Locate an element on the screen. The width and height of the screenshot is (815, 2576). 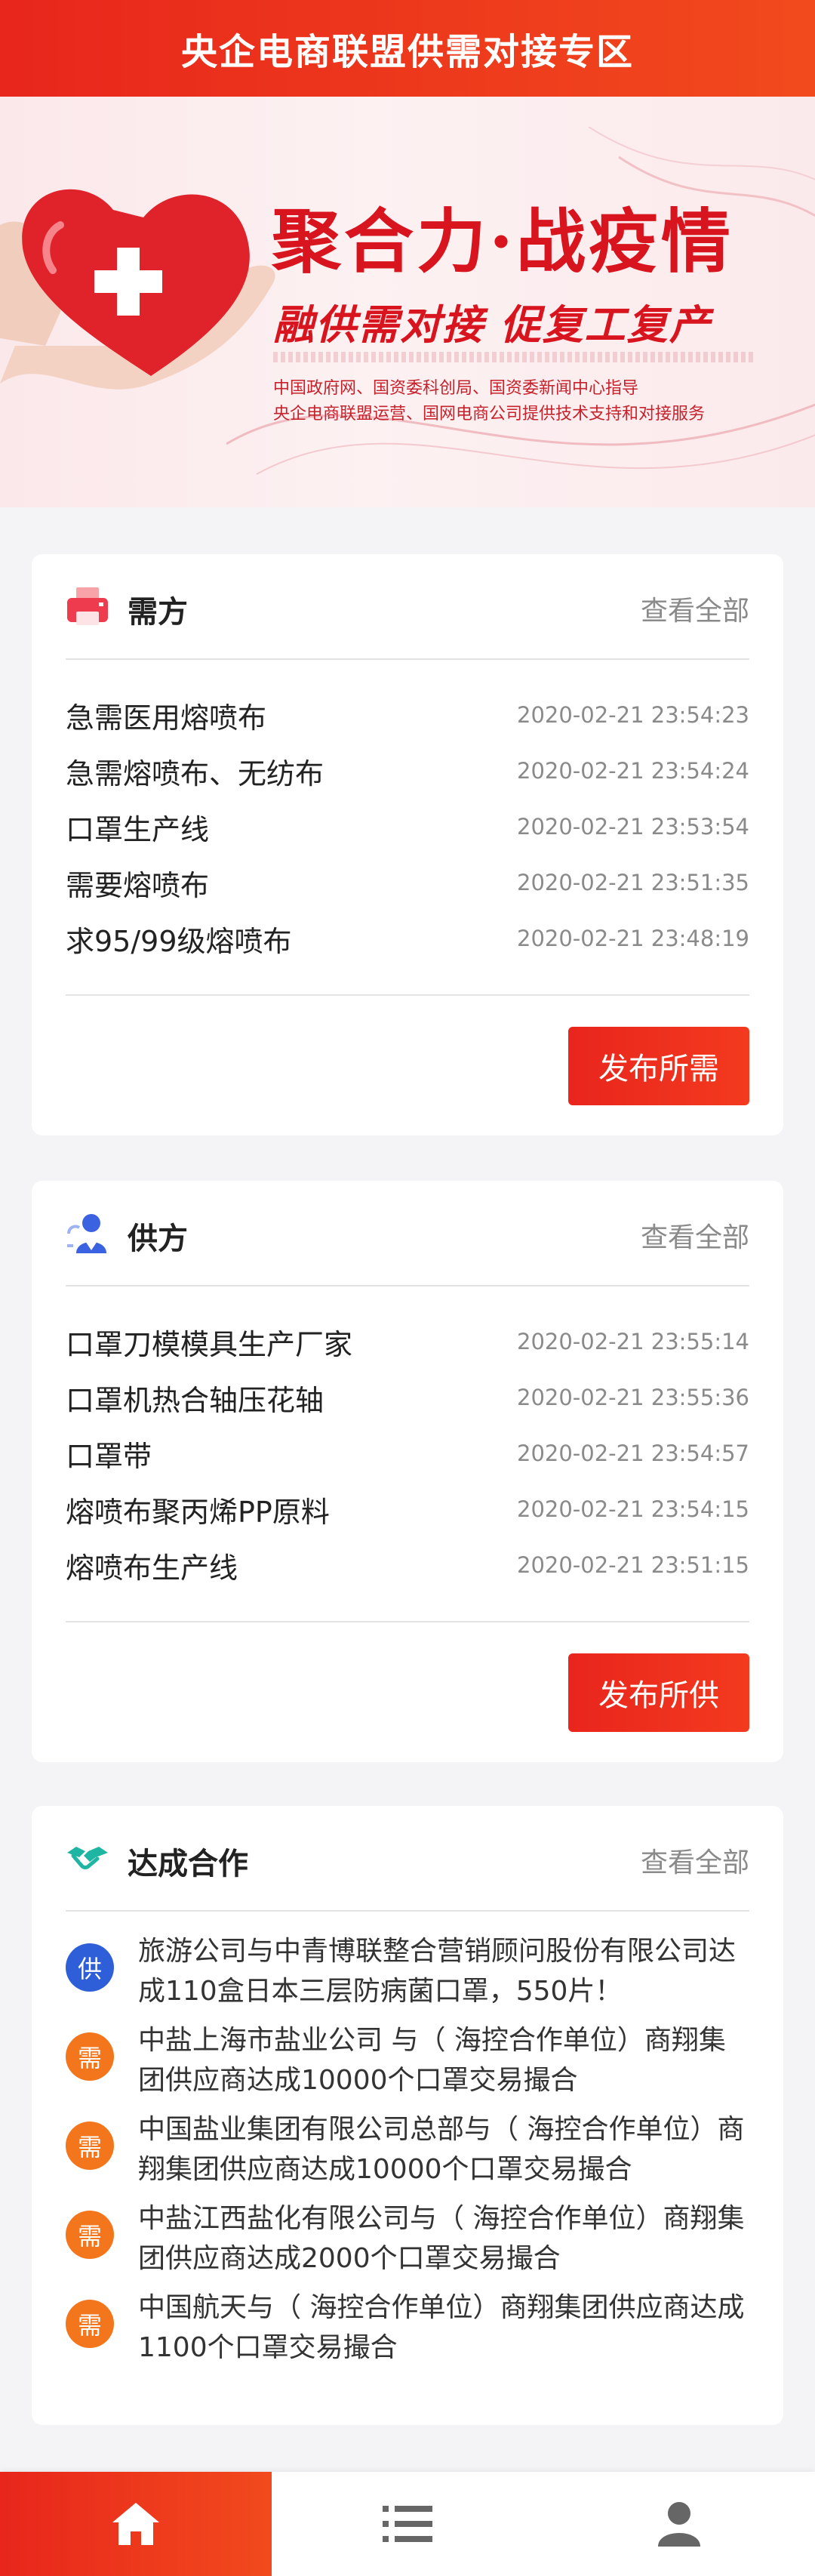
item-title: 熔喷布聚丙烯PP原料 is located at coordinates (198, 1512).